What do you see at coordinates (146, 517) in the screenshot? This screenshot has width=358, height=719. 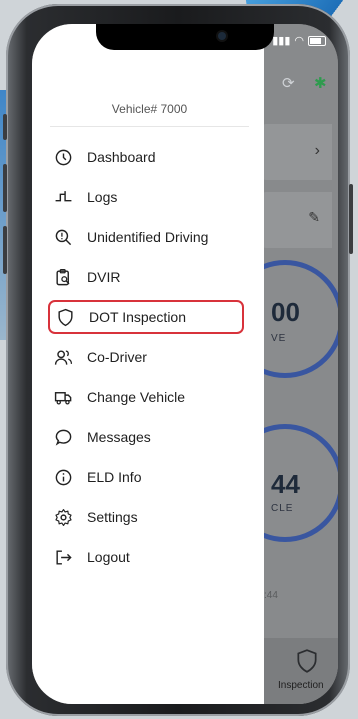 I see `menu-item-settings: Settings` at bounding box center [146, 517].